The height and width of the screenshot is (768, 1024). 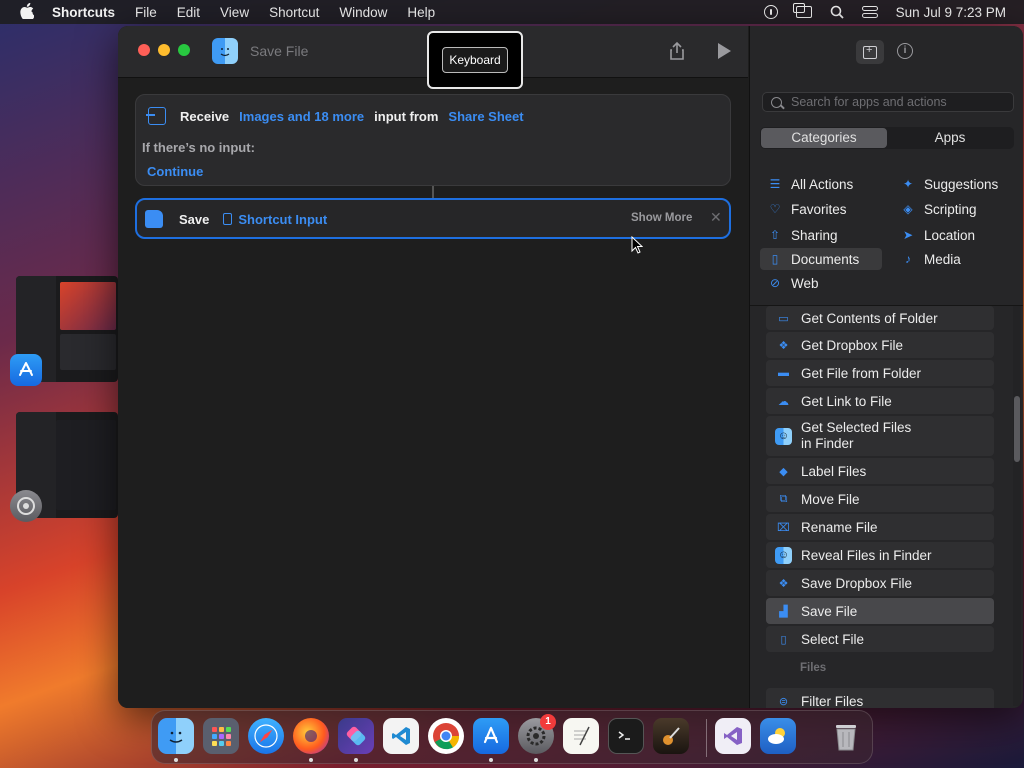 I want to click on dock-safari, so click(x=266, y=736).